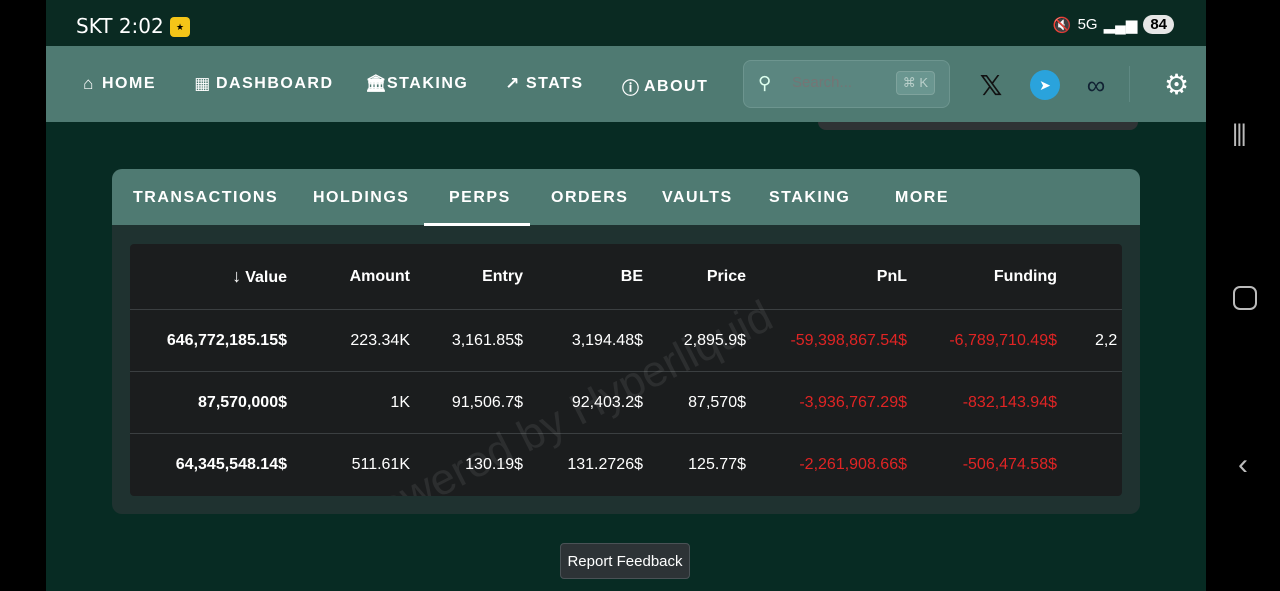 Image resolution: width=1280 pixels, height=591 pixels. I want to click on search-shortcut: ⌘ K, so click(915, 83).